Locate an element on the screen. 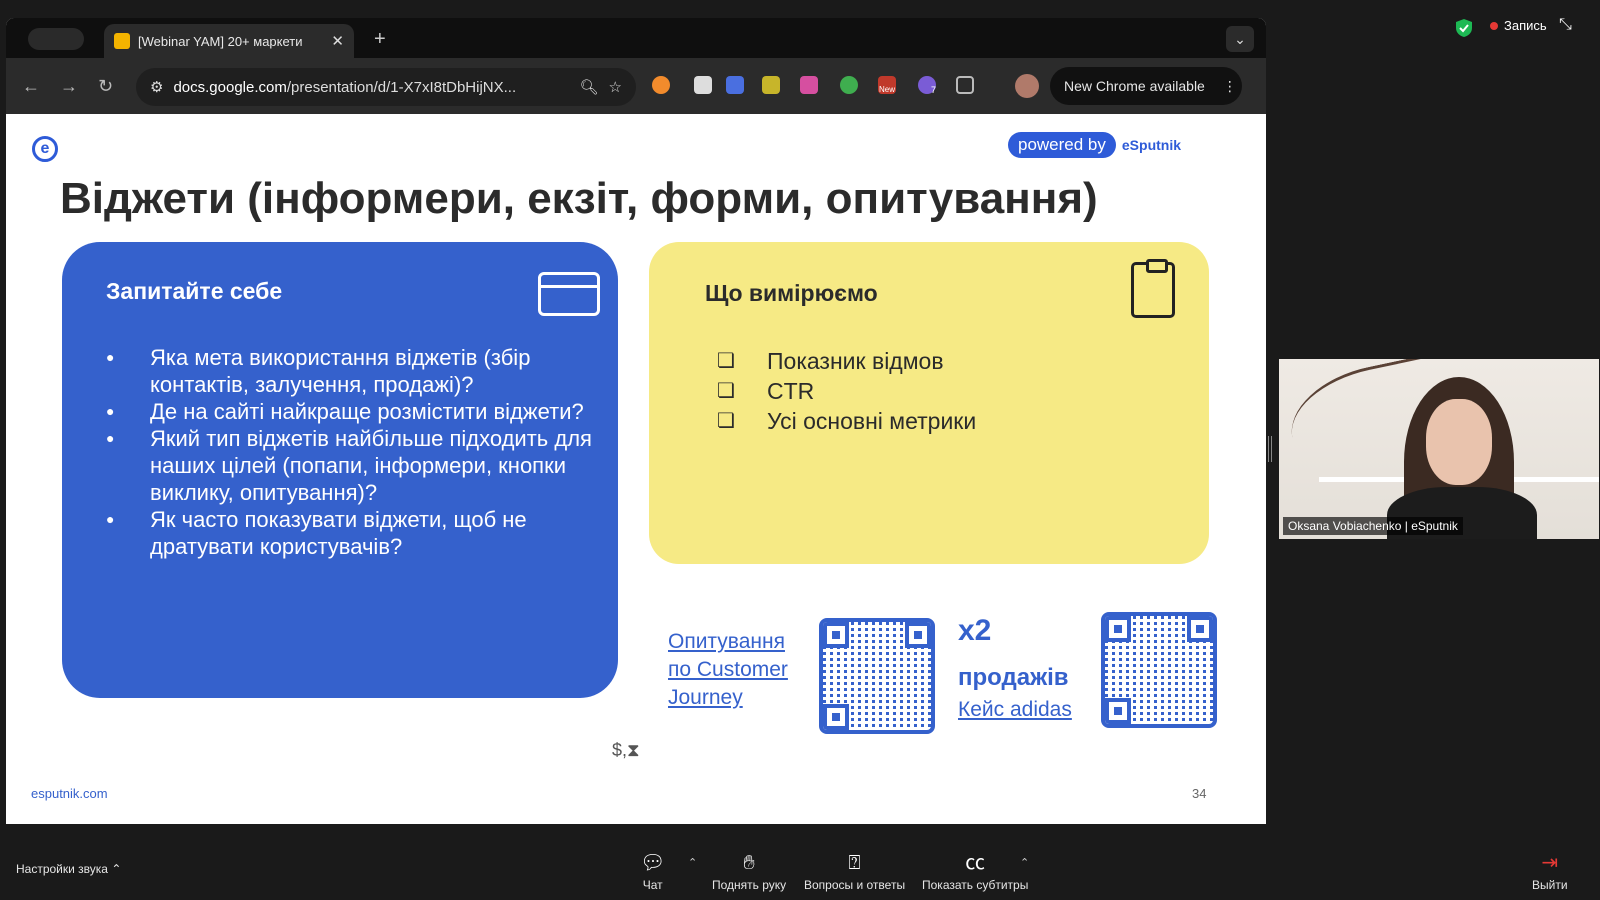 This screenshot has height=900, width=1600. chat-options-caret-icon: ⌃ is located at coordinates (692, 862).